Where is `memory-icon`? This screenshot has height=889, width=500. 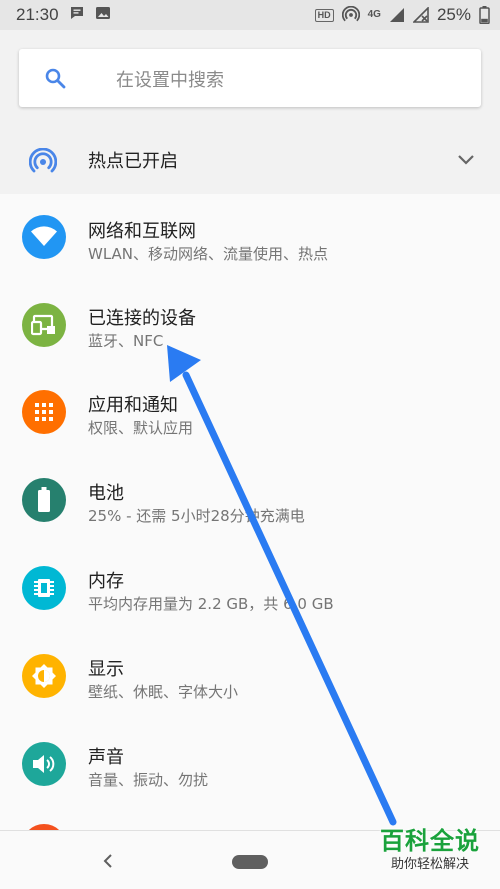
memory-icon is located at coordinates (44, 588).